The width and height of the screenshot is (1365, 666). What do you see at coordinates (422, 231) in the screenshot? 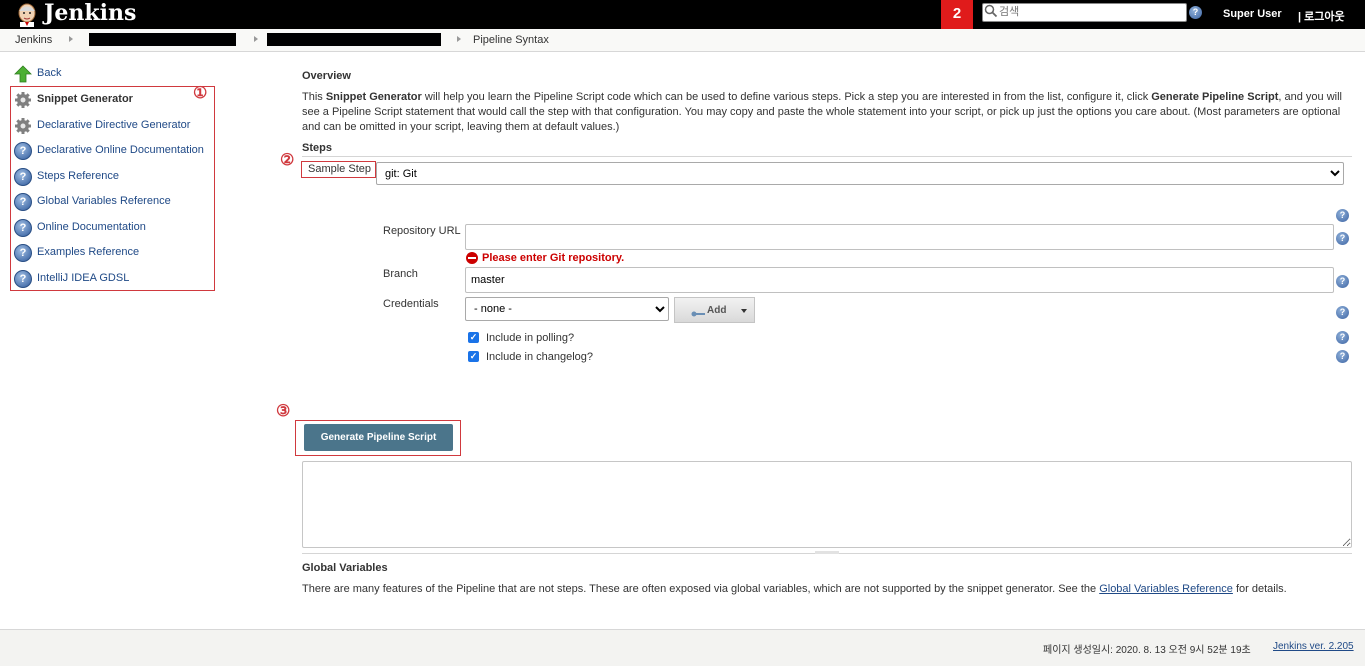
I see `repository-url-label: Repository URL` at bounding box center [422, 231].